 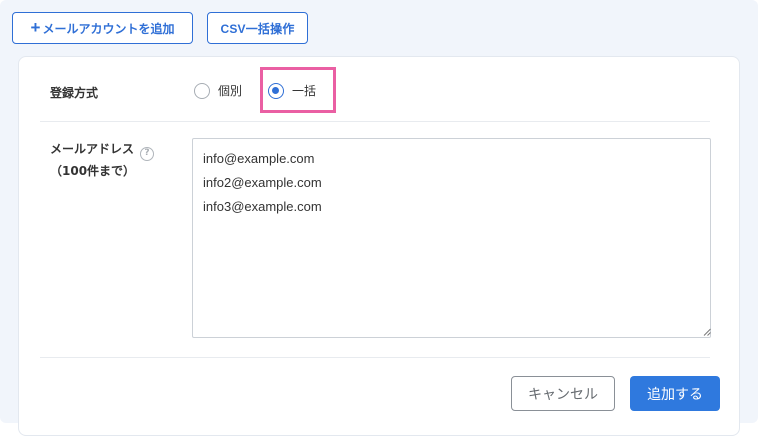 I want to click on resize-handle-icon, so click(x=707, y=332).